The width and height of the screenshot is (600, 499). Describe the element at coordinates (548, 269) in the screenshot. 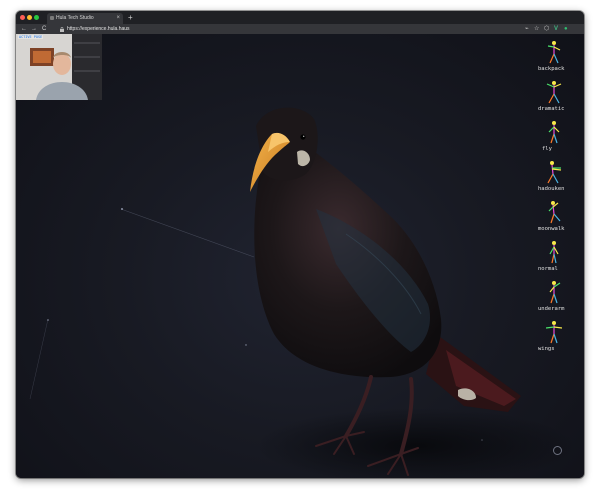

I see `pose-label: normal` at that location.